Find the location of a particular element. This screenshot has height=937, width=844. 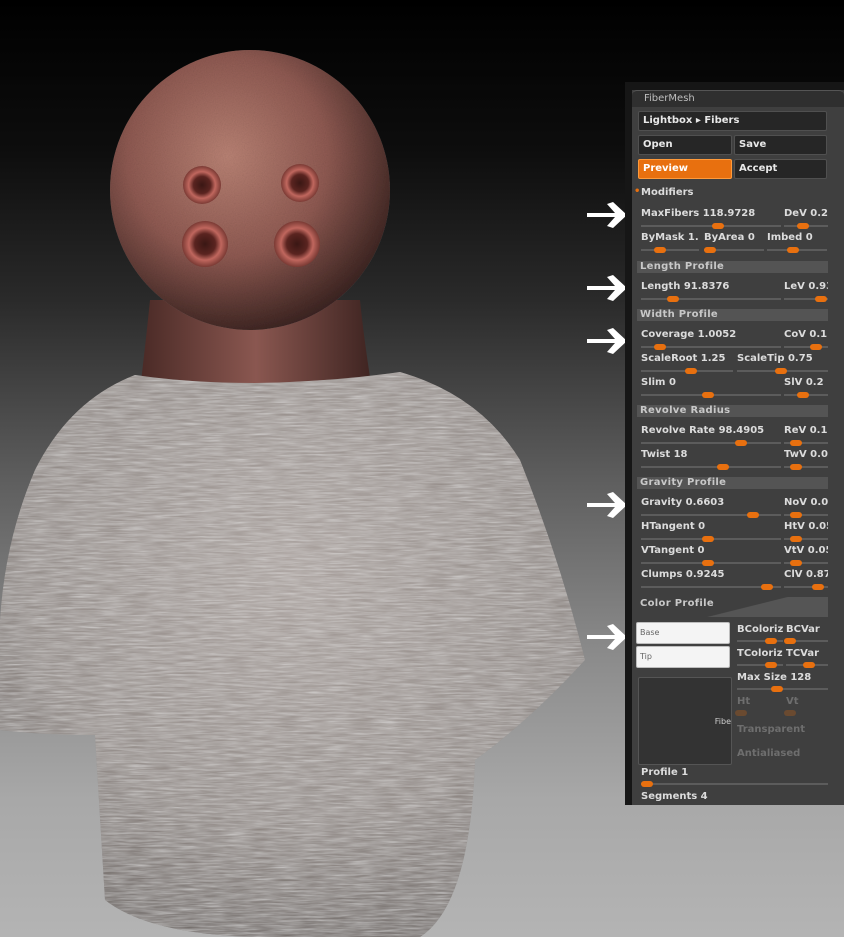

clv-knob is located at coordinates (818, 587).